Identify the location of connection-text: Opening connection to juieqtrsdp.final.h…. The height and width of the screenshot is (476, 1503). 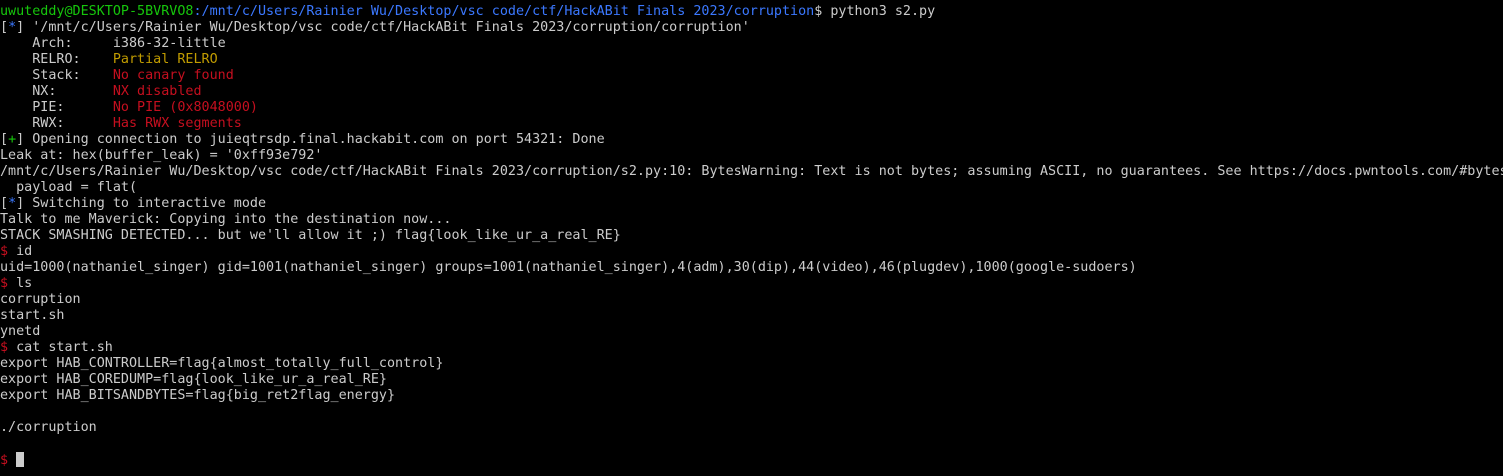
(314, 139).